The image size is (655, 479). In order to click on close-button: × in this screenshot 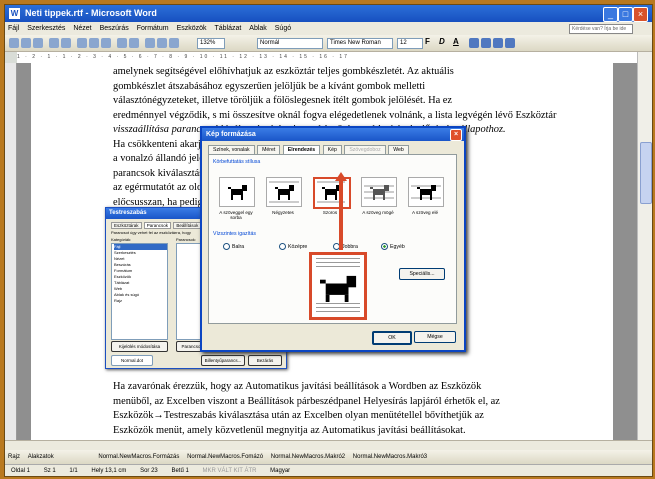, I will do `click(640, 14)`.